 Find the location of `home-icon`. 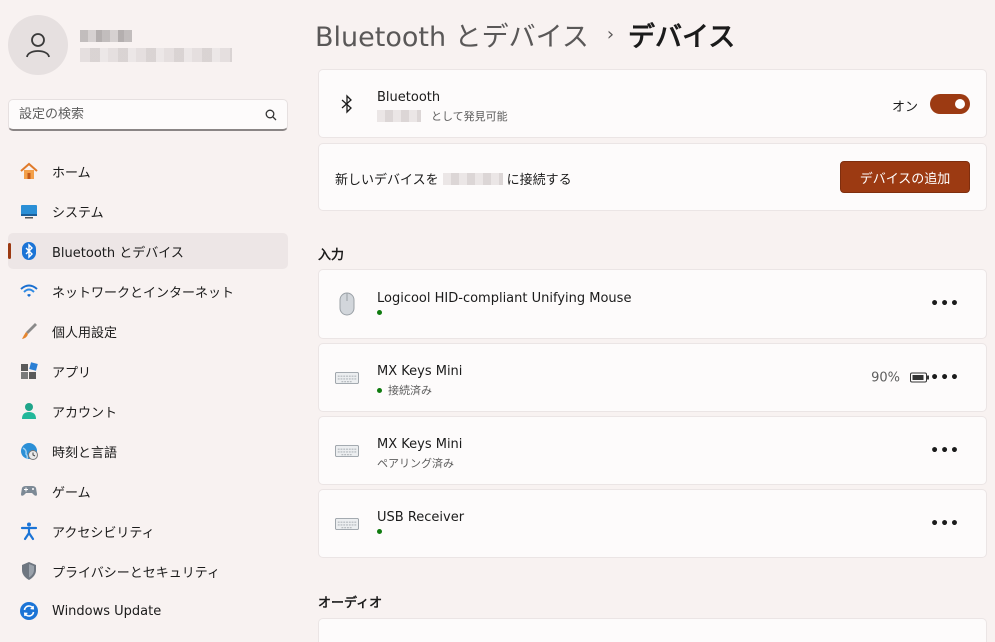

home-icon is located at coordinates (29, 171).